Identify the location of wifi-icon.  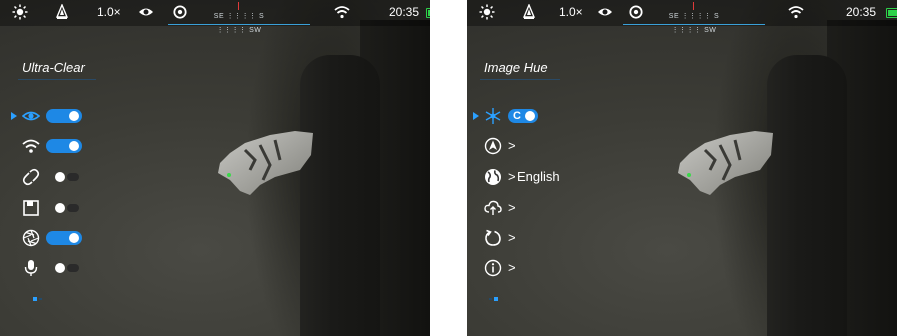
(31, 146).